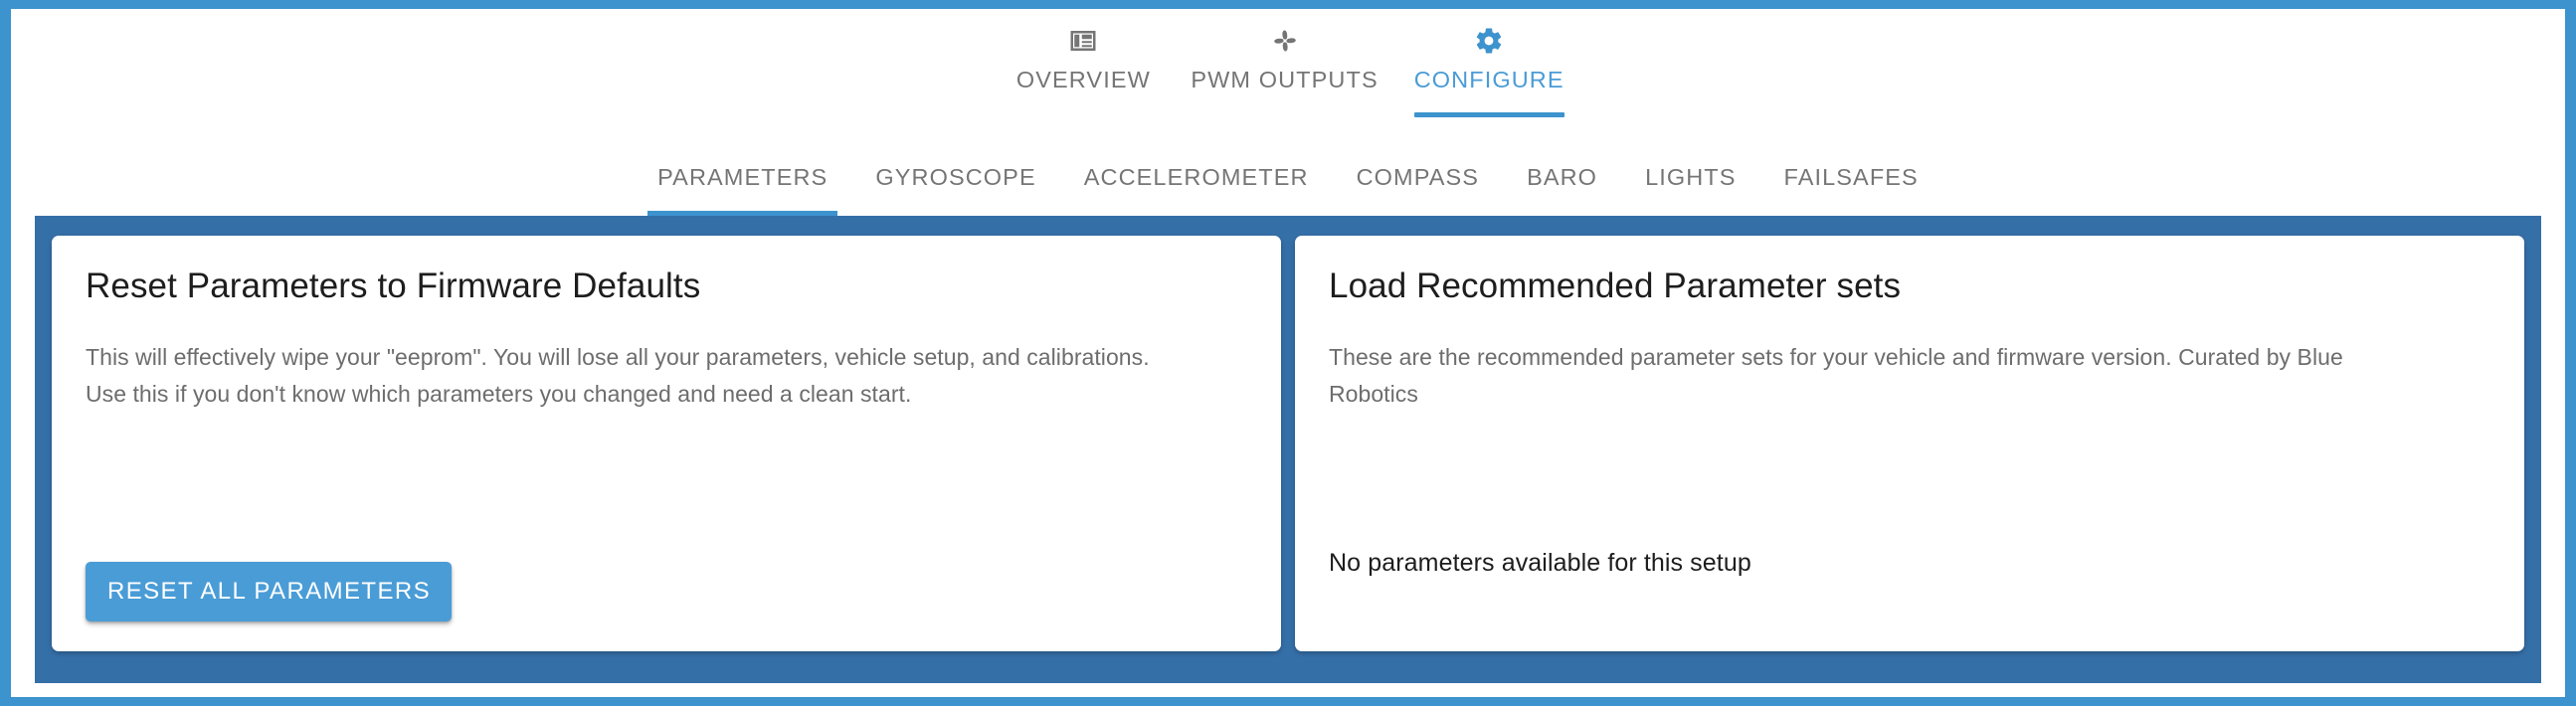 Image resolution: width=2576 pixels, height=706 pixels. What do you see at coordinates (666, 489) in the screenshot?
I see `reset-card-spacer` at bounding box center [666, 489].